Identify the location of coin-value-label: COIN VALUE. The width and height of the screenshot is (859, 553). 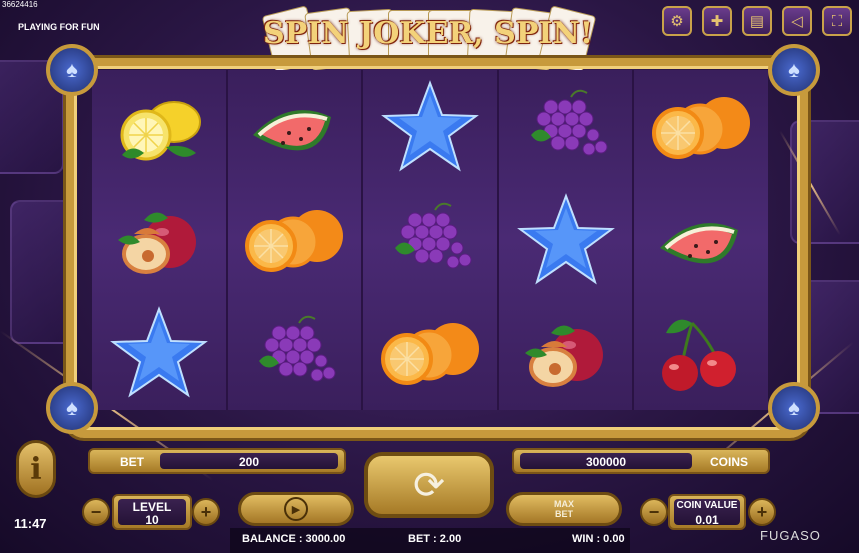
(707, 505).